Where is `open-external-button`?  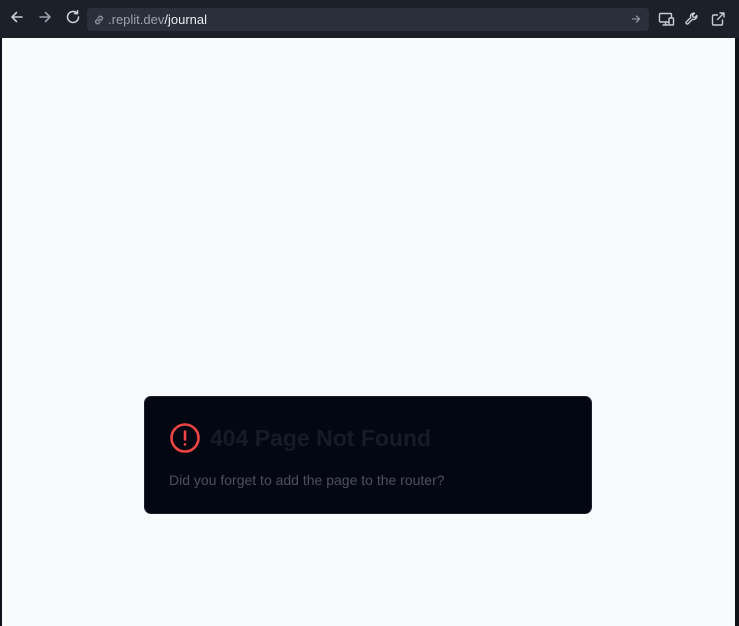
open-external-button is located at coordinates (718, 19).